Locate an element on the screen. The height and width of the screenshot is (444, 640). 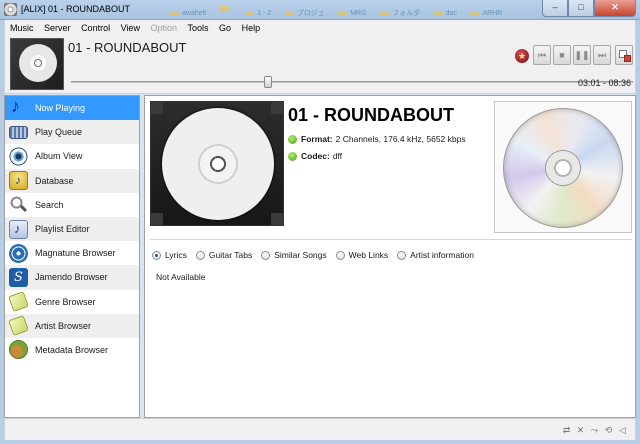
artist-image is located at coordinates (563, 167).